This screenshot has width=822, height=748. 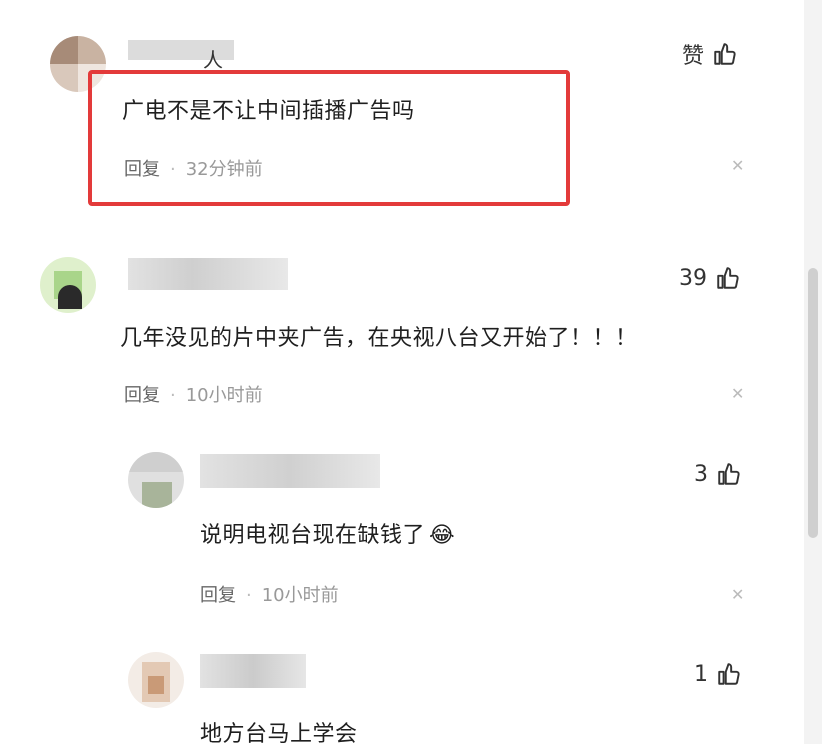 What do you see at coordinates (701, 674) in the screenshot?
I see `like-count: 1` at bounding box center [701, 674].